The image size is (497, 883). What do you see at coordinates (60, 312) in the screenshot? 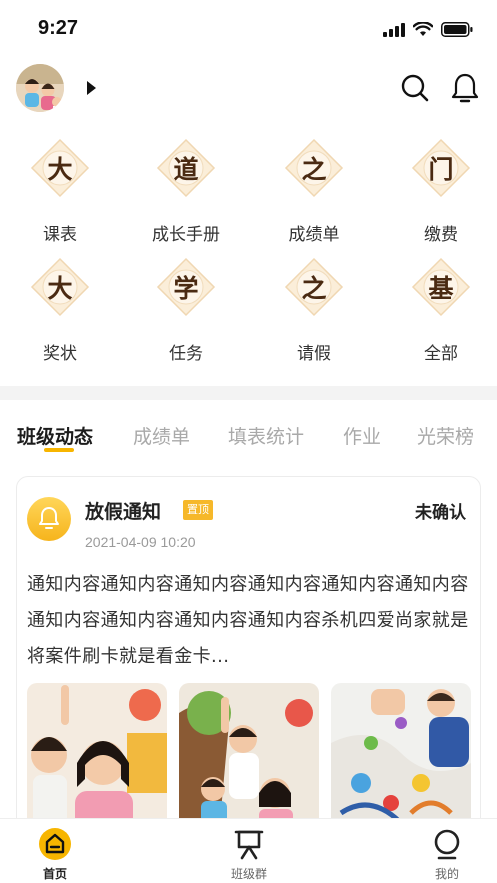
I see `grid-item-certificate: 大 奖状` at bounding box center [60, 312].